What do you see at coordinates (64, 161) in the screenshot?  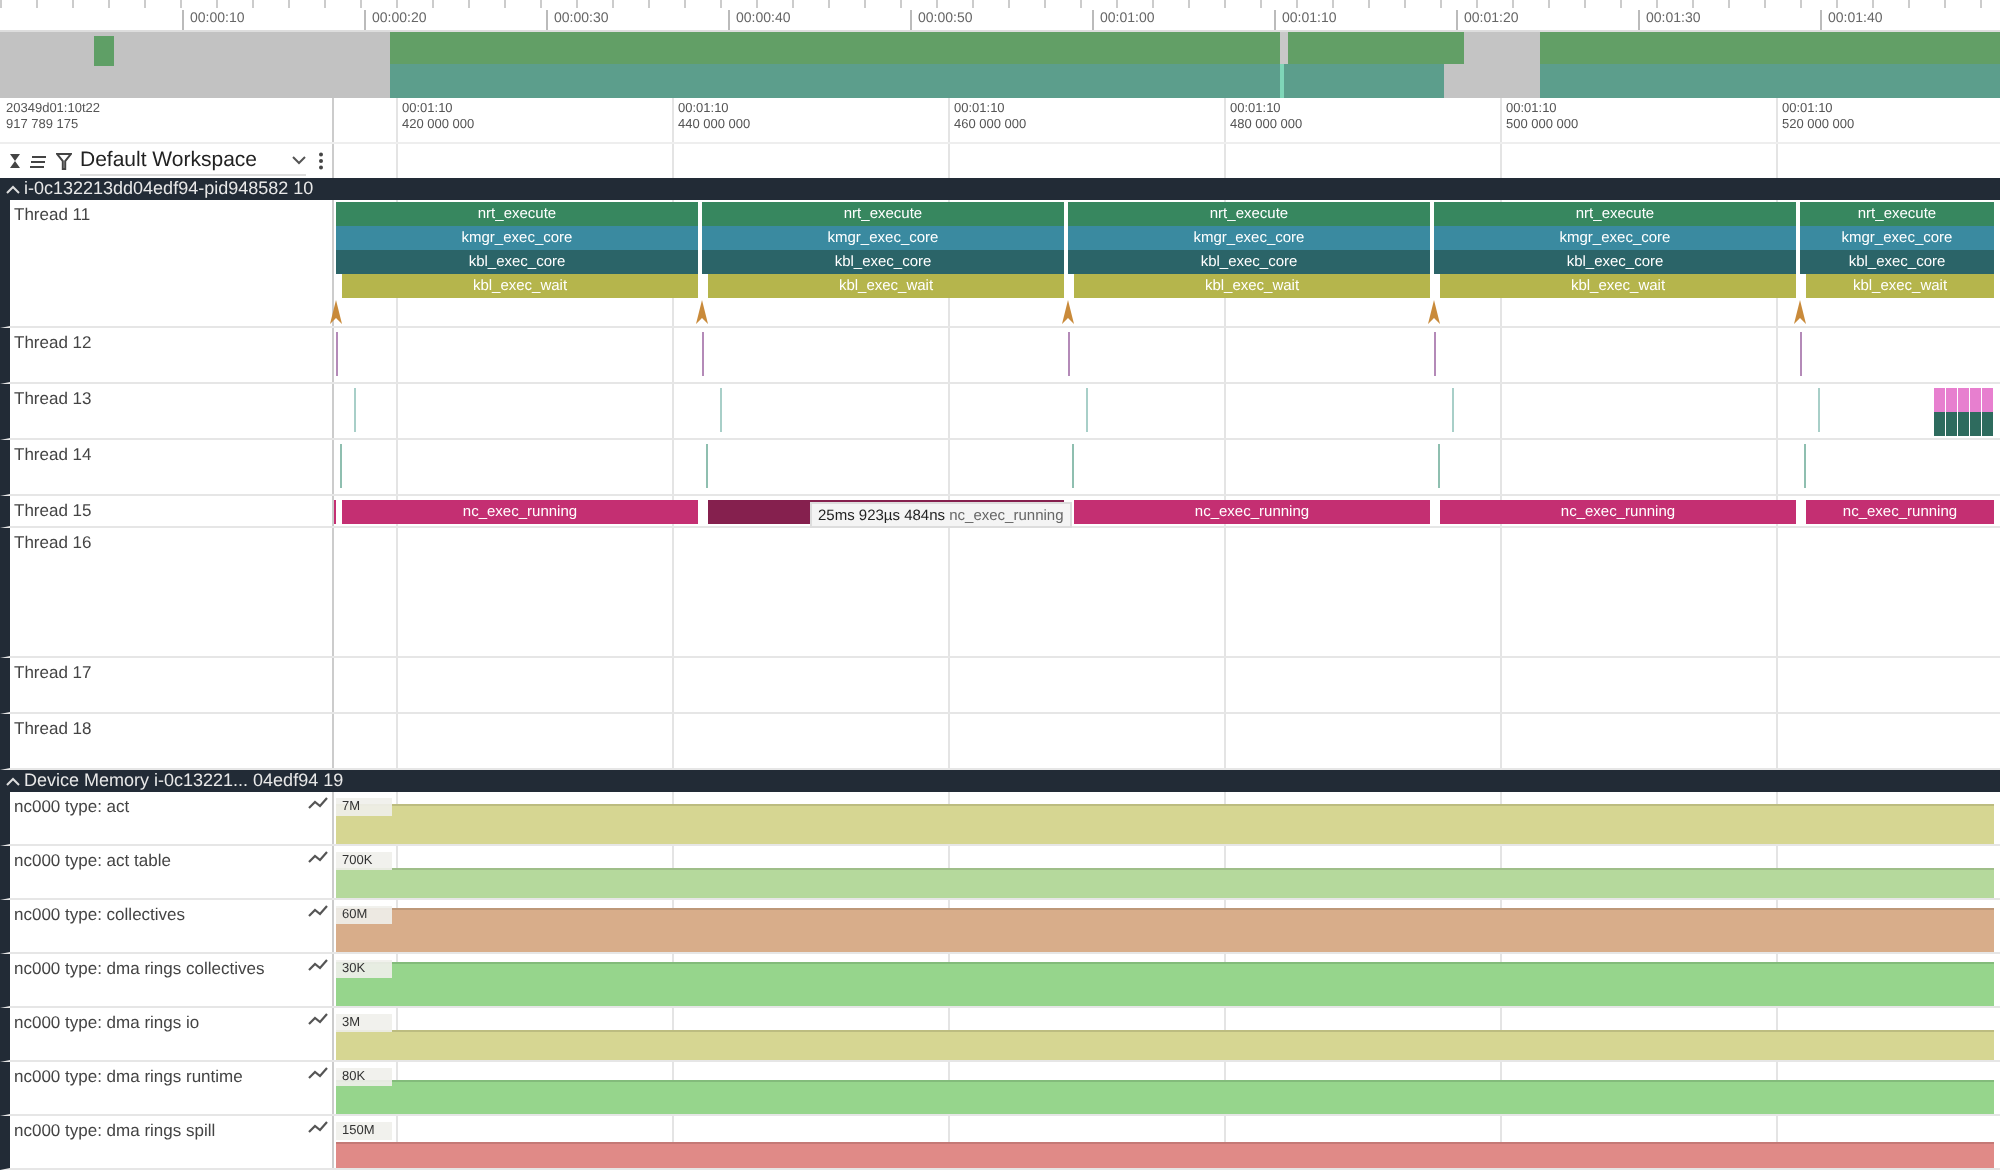 I see `filter-icon` at bounding box center [64, 161].